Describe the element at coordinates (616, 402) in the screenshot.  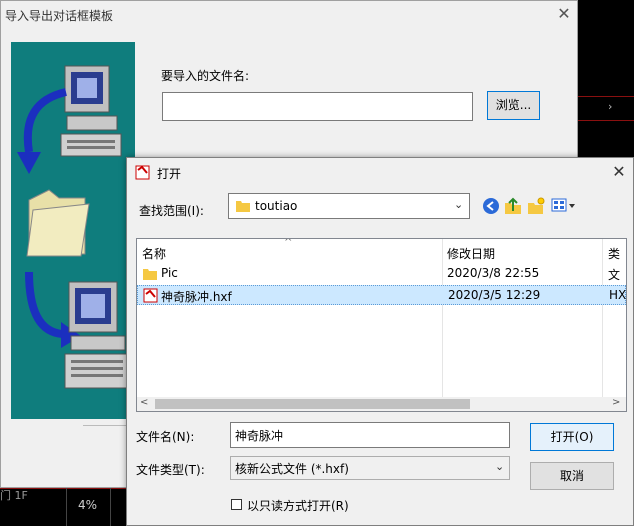
I see `scroll-right-icon: >` at that location.